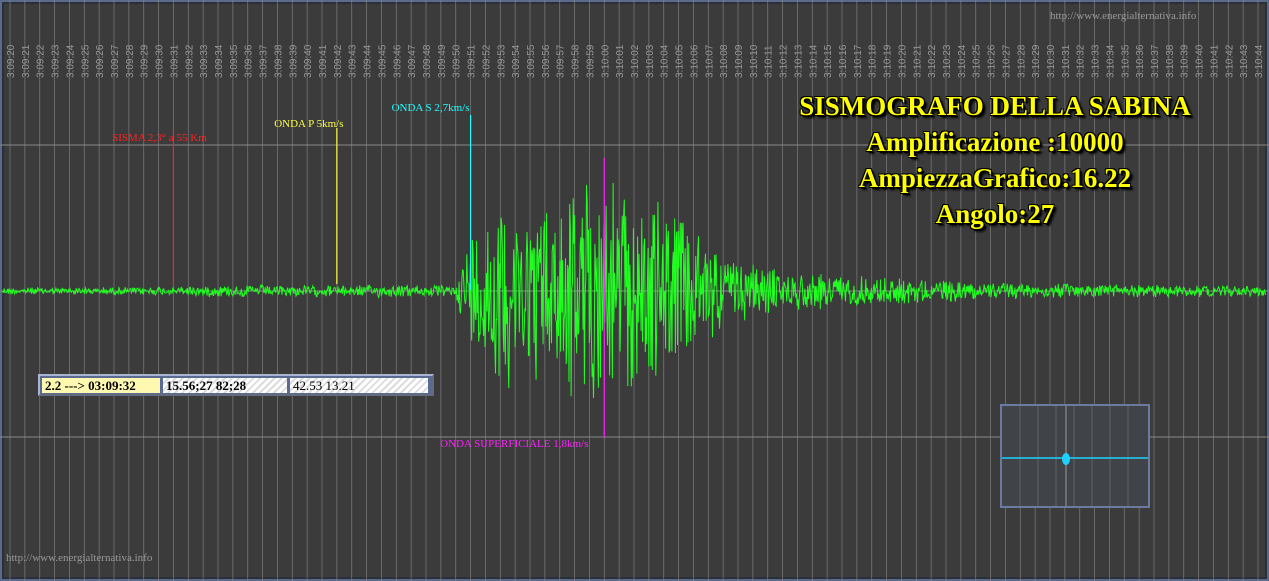  I want to click on time-tick-label: 3:09:36, so click(249, 61).